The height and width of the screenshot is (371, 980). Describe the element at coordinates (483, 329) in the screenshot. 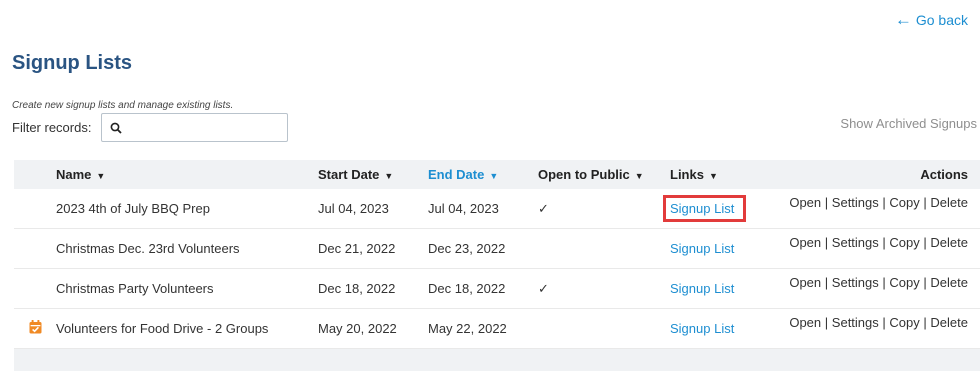

I see `row-end-date: May 22, 2022` at that location.